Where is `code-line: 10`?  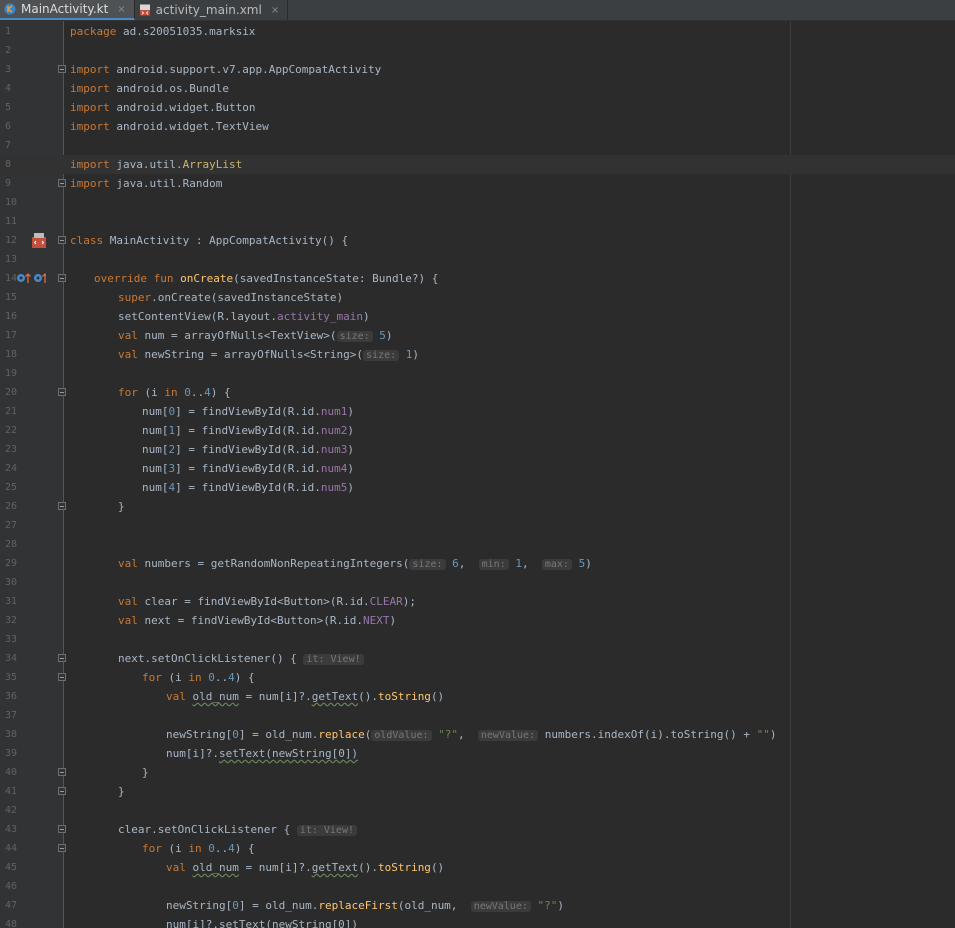
code-line: 10 is located at coordinates (477, 202).